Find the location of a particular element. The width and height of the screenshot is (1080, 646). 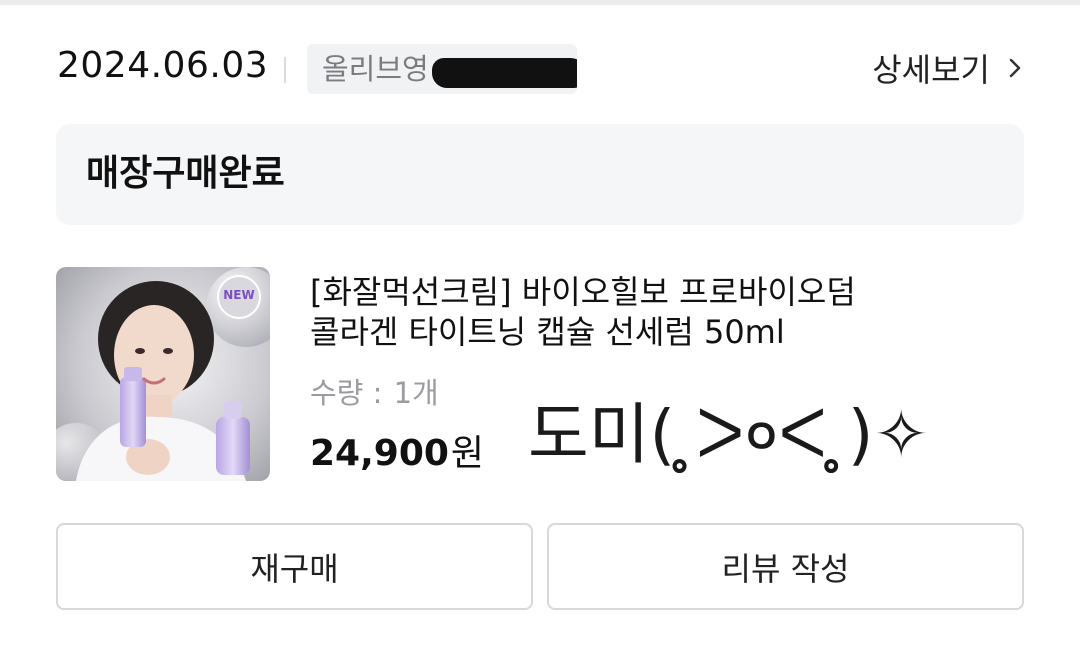

overlay-caption: 도미( ̥̥ᐳ०ᐸ ̥̥)✧ is located at coordinates (728, 434).